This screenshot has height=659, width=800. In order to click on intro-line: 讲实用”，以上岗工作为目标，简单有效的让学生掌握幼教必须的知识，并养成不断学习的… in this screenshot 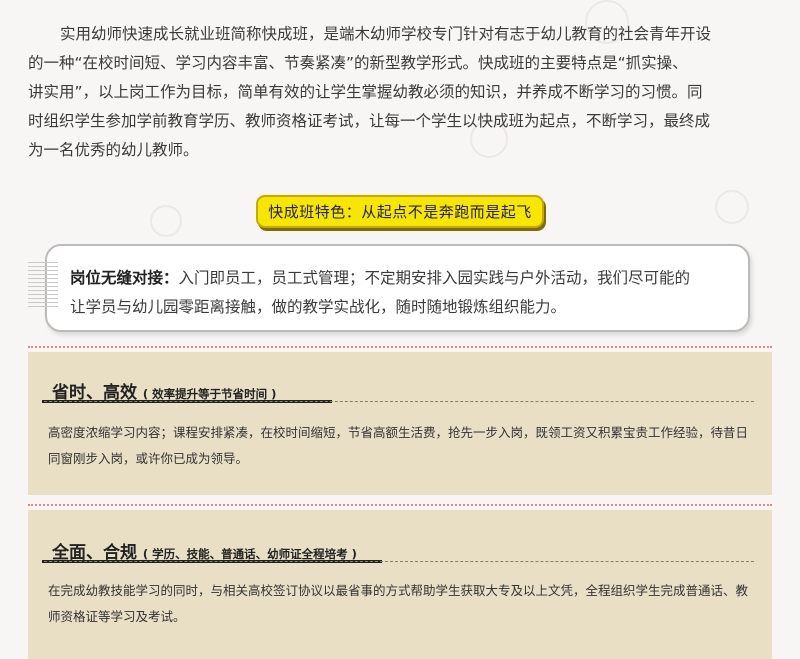, I will do `click(365, 92)`.